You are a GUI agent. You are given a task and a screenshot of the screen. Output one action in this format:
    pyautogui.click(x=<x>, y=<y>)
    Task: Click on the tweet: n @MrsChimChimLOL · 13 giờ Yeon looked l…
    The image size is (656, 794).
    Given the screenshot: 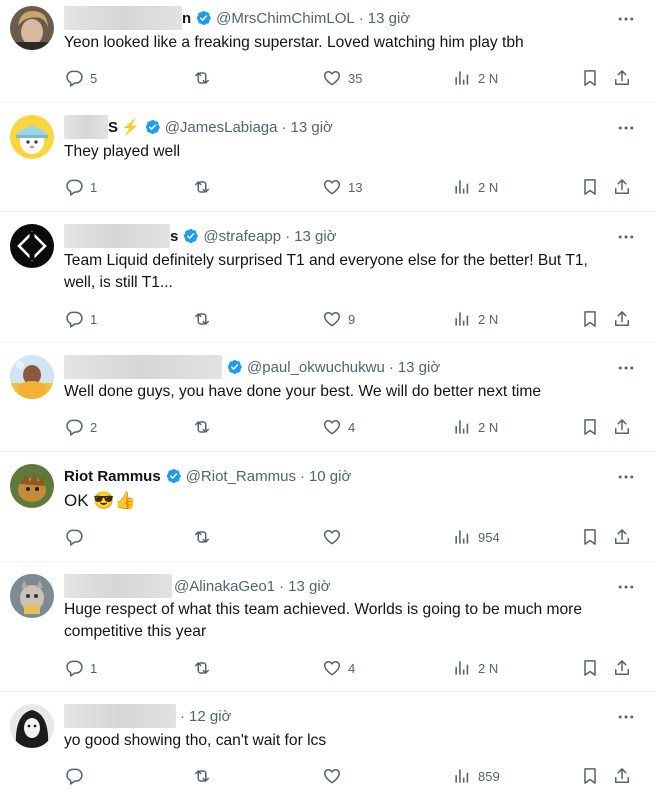 What is the action you would take?
    pyautogui.click(x=328, y=51)
    